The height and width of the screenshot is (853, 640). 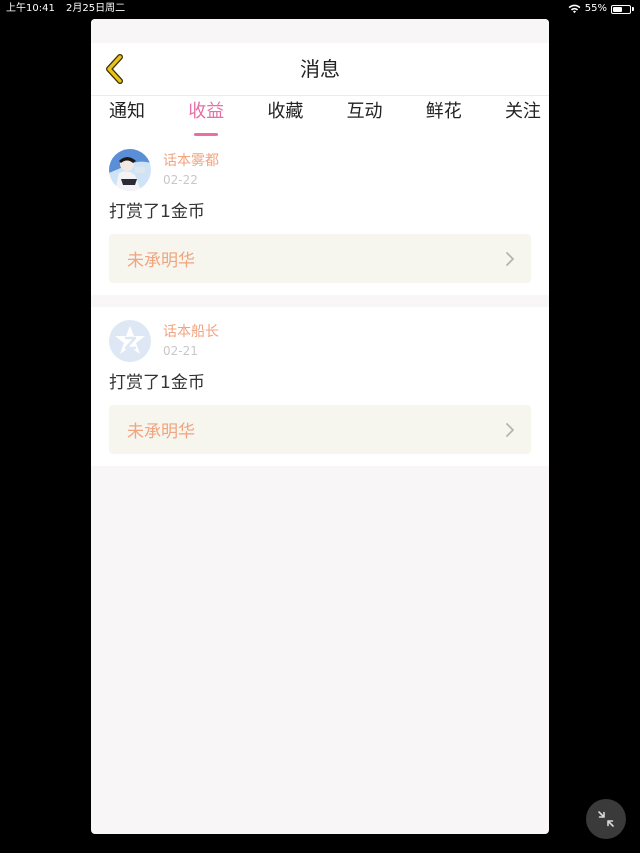 What do you see at coordinates (574, 9) in the screenshot?
I see `wifi-icon` at bounding box center [574, 9].